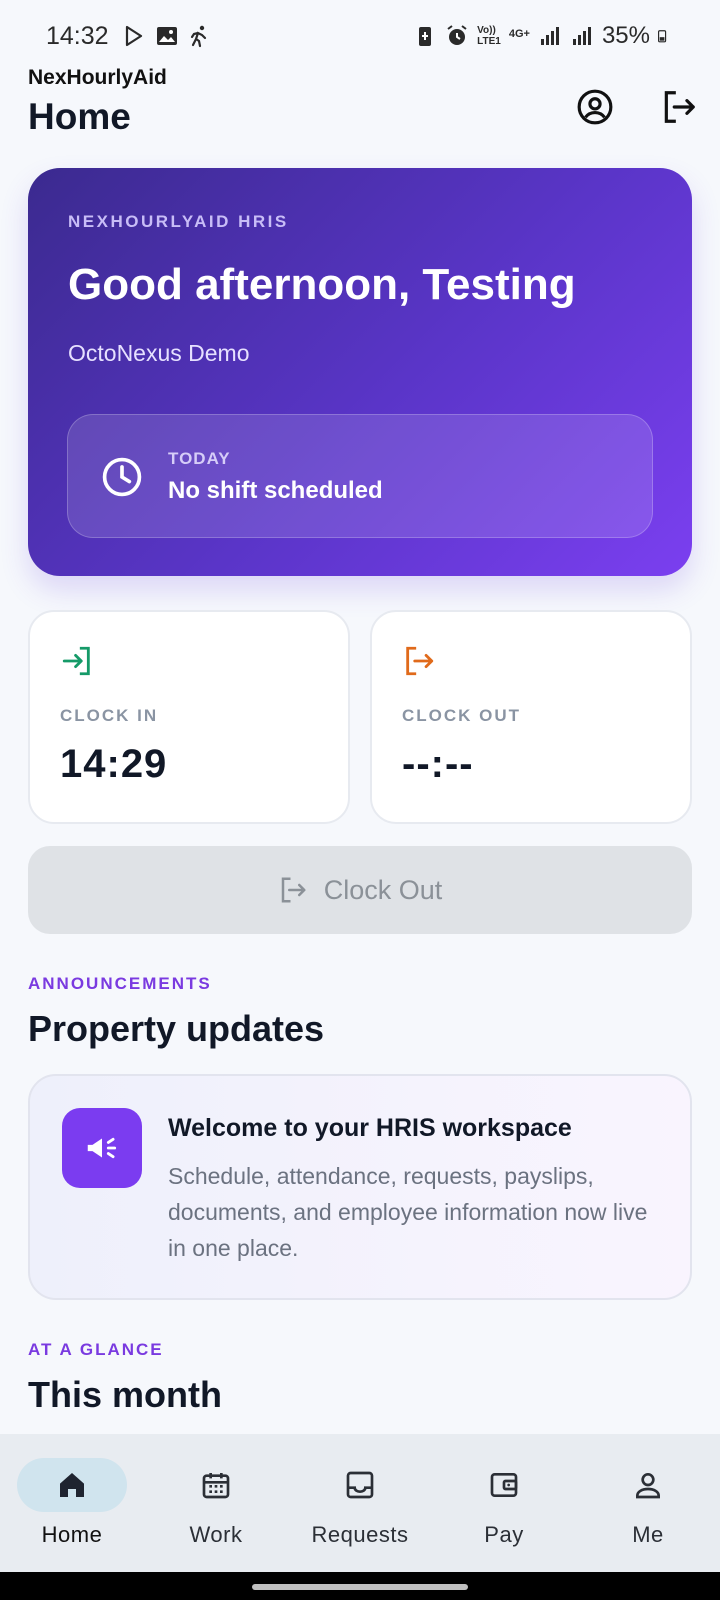 Image resolution: width=720 pixels, height=1600 pixels. I want to click on nav-item-me: Me, so click(648, 1503).